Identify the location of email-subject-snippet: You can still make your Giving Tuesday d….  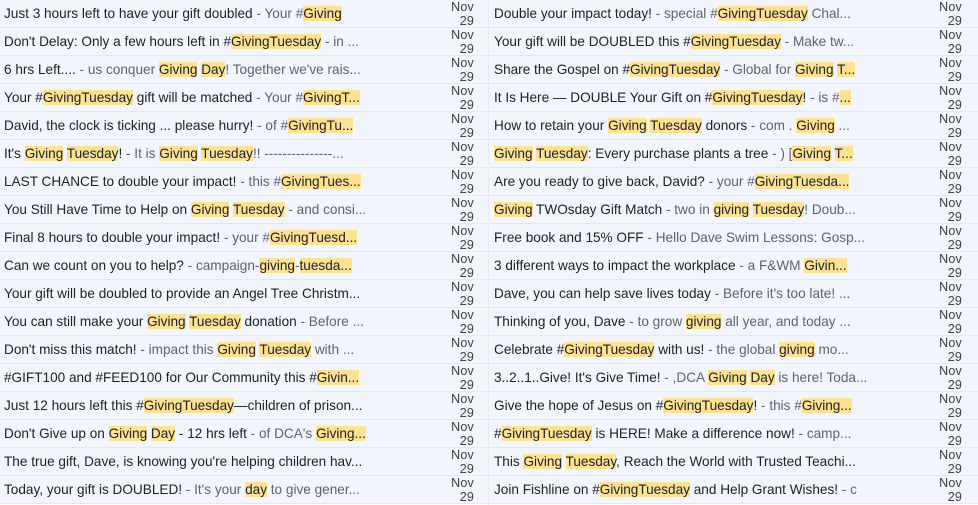
(192, 321).